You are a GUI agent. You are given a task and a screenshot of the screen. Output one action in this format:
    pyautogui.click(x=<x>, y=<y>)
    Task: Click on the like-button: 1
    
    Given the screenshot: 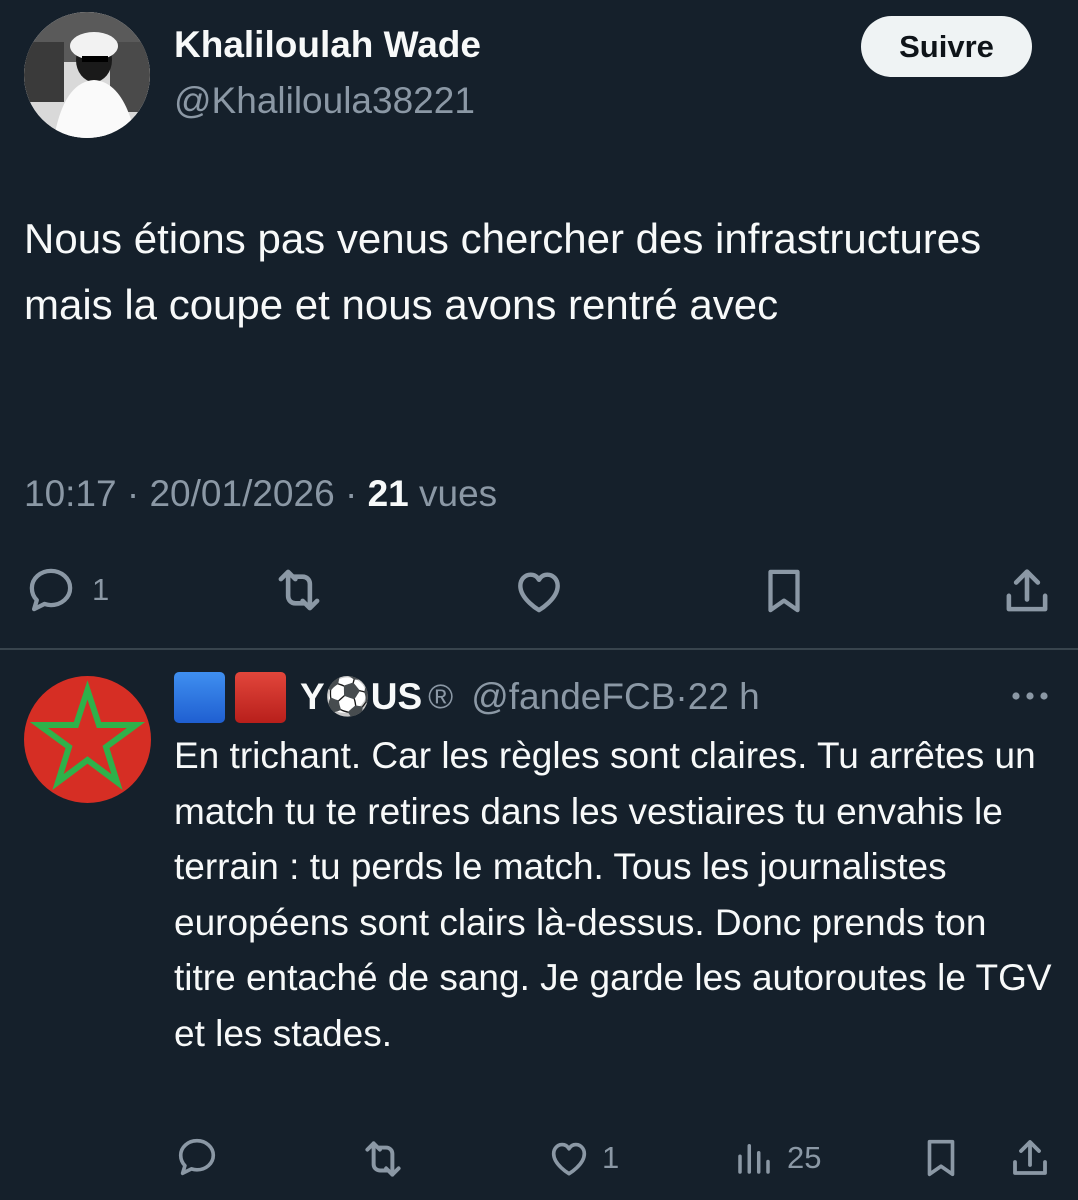 What is the action you would take?
    pyautogui.click(x=582, y=1158)
    